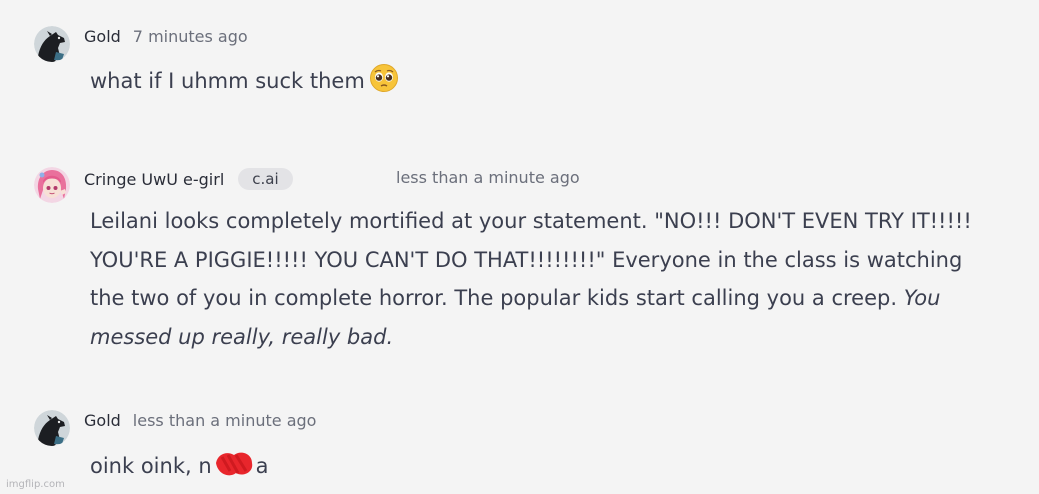 This screenshot has height=494, width=1039. Describe the element at coordinates (540, 84) in the screenshot. I see `message-text: what if I uhmm suck them` at that location.